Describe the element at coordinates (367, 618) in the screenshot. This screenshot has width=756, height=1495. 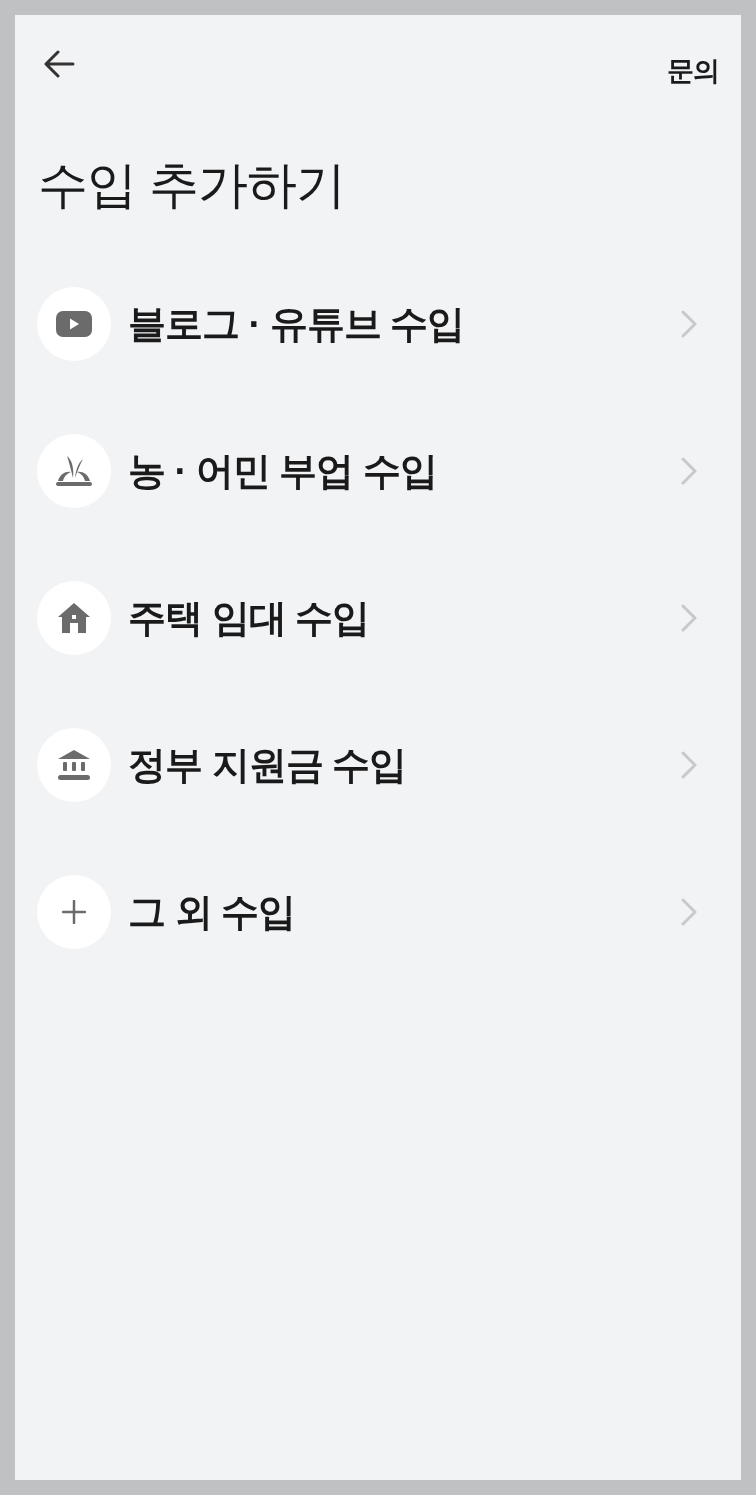
I see `income-category-item: 주택 임대 수입` at that location.